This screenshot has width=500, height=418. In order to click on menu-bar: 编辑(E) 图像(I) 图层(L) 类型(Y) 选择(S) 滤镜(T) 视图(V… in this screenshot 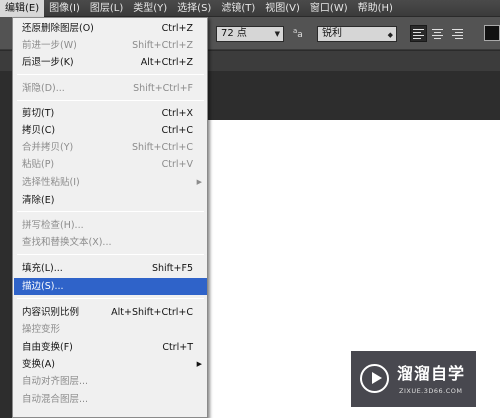, I will do `click(250, 8)`.